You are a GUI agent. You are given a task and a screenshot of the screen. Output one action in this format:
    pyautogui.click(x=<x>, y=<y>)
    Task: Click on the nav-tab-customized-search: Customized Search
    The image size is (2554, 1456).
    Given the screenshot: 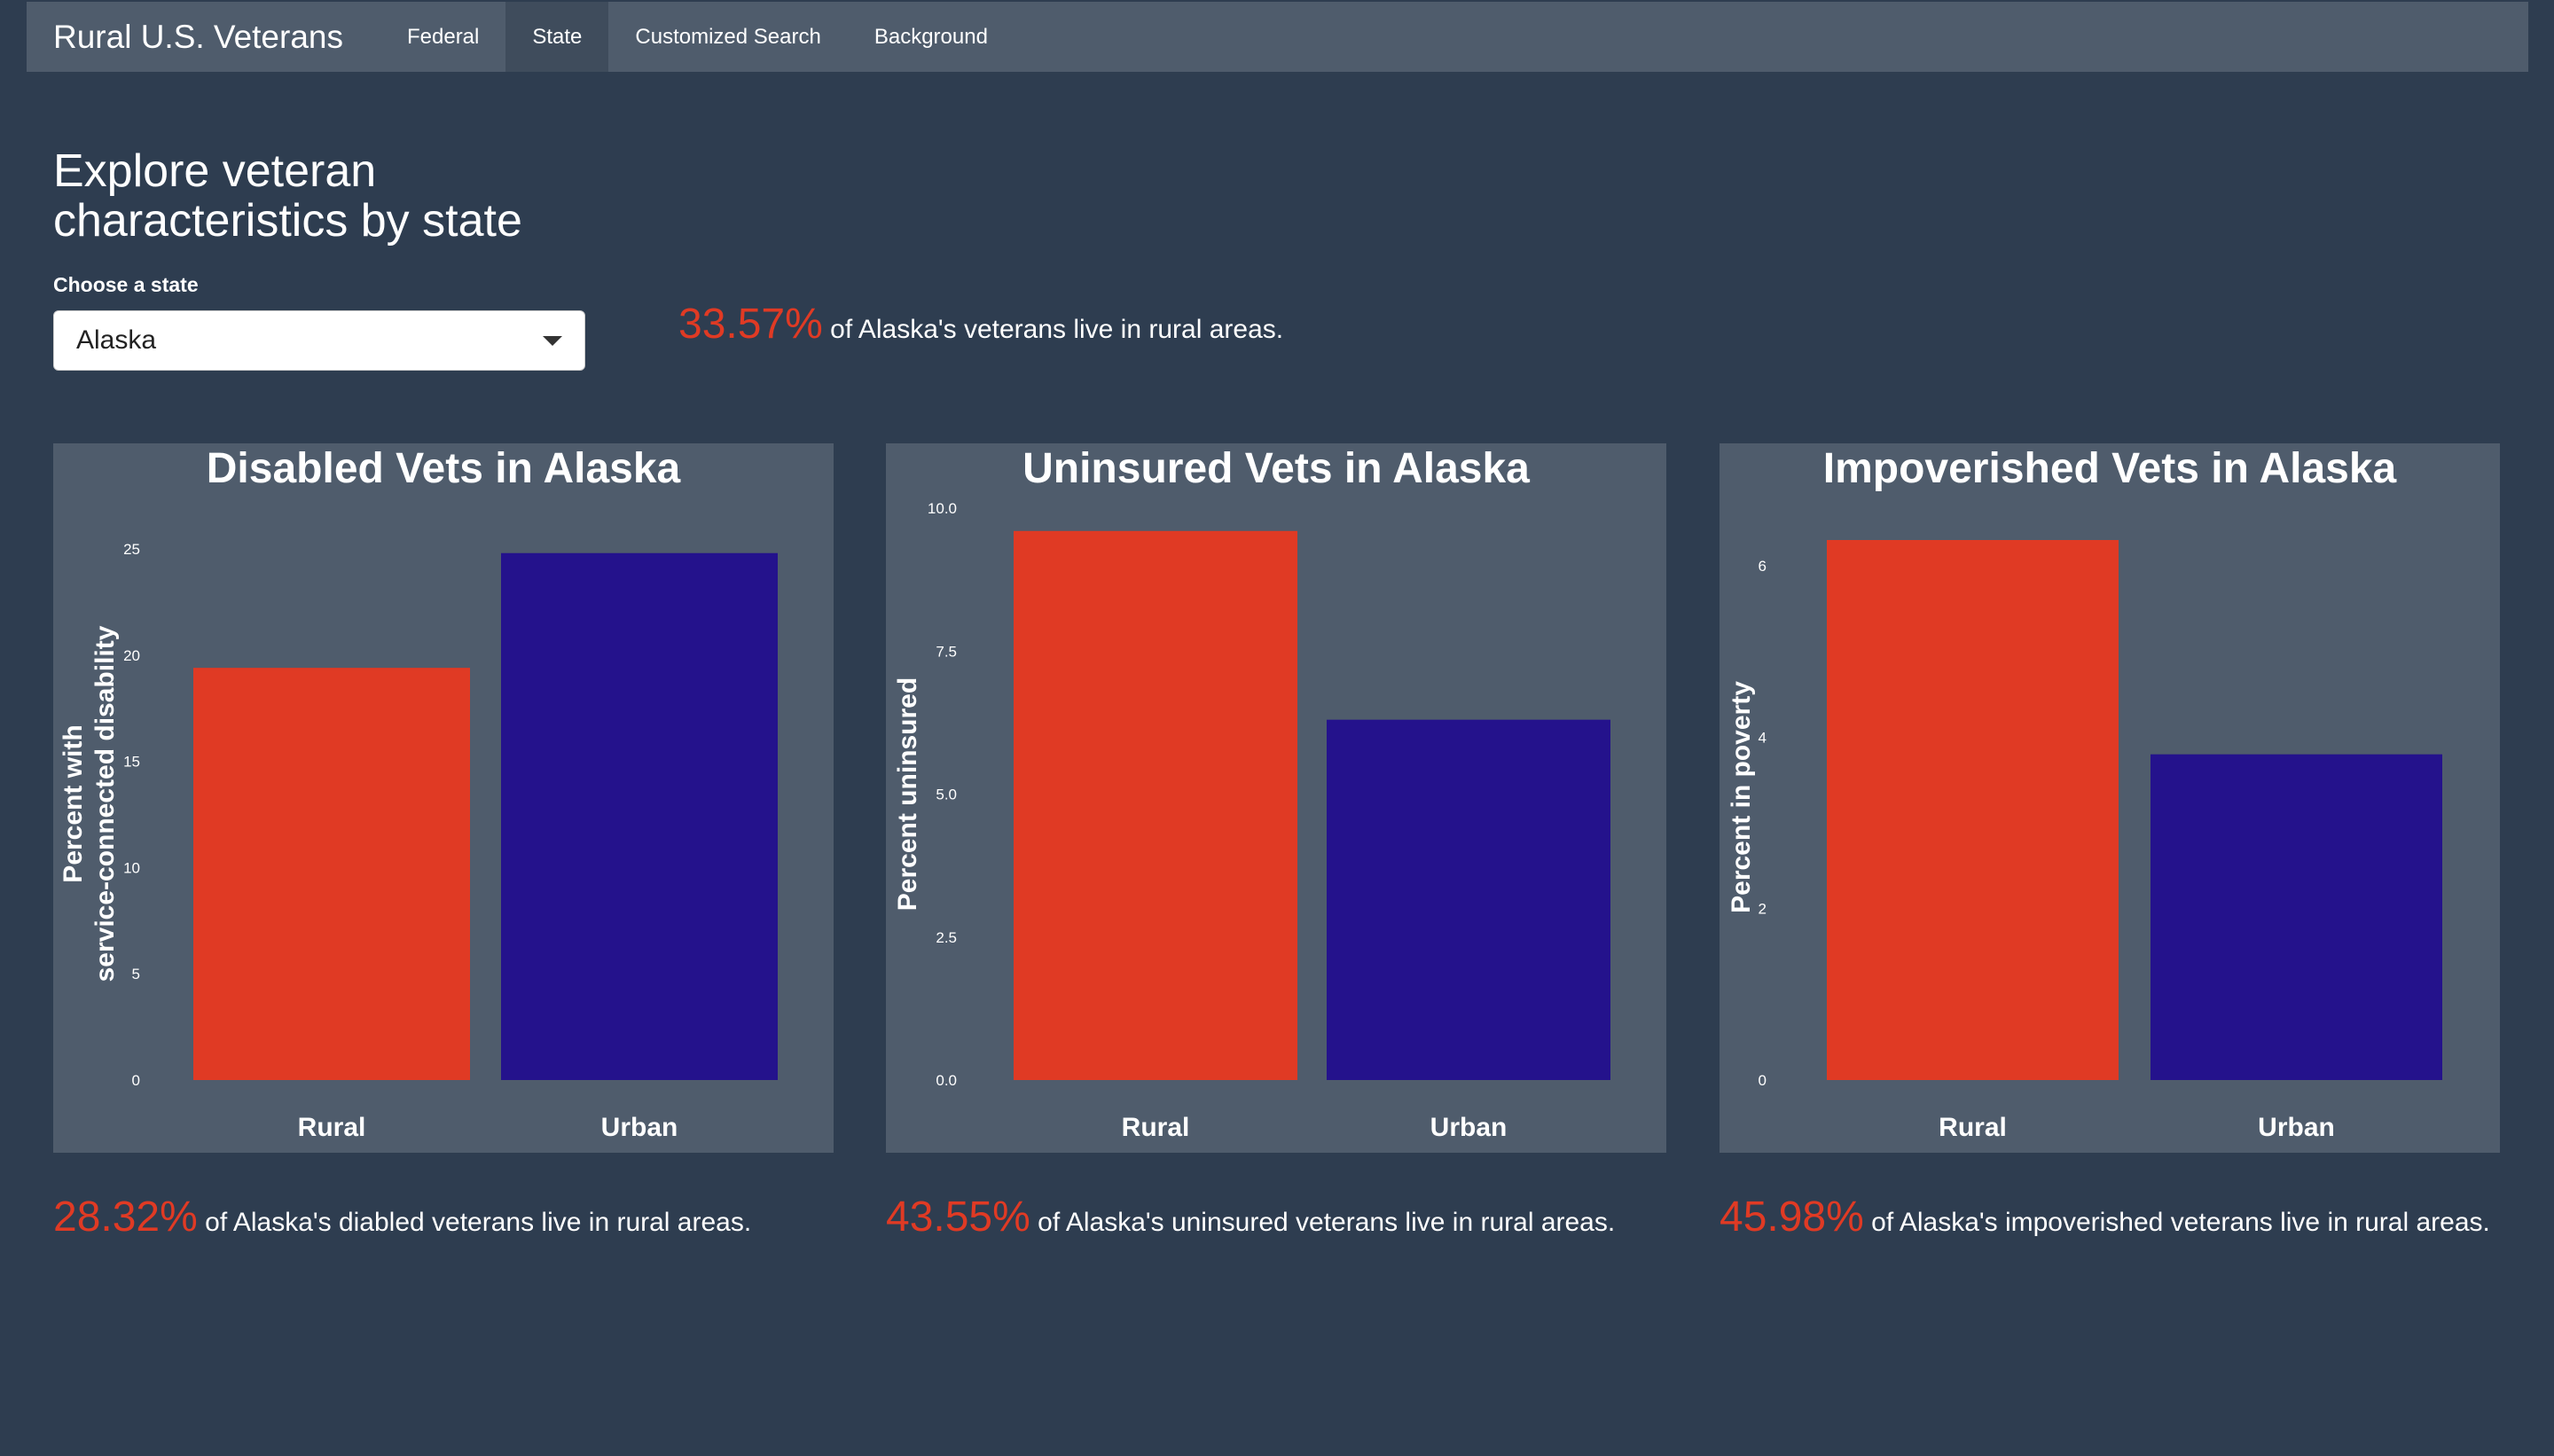 What is the action you would take?
    pyautogui.click(x=727, y=37)
    